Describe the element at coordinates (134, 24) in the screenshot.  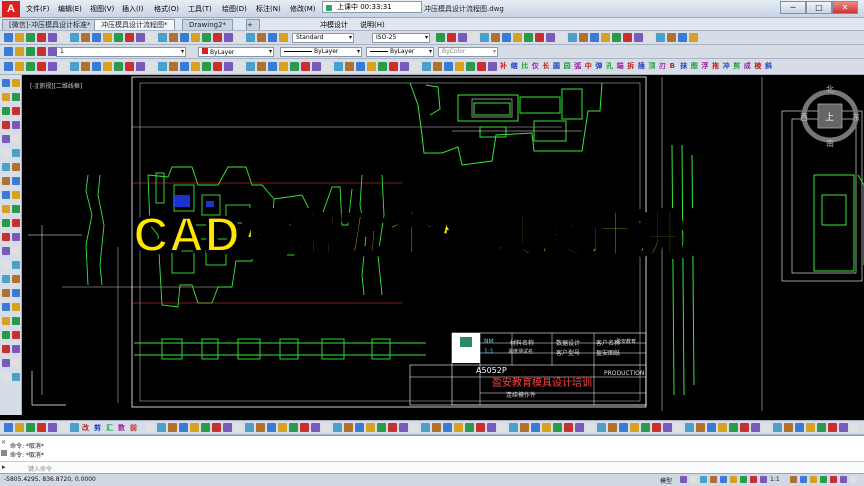
I see `tab-doc-2: 冲压模具设计流程图*` at that location.